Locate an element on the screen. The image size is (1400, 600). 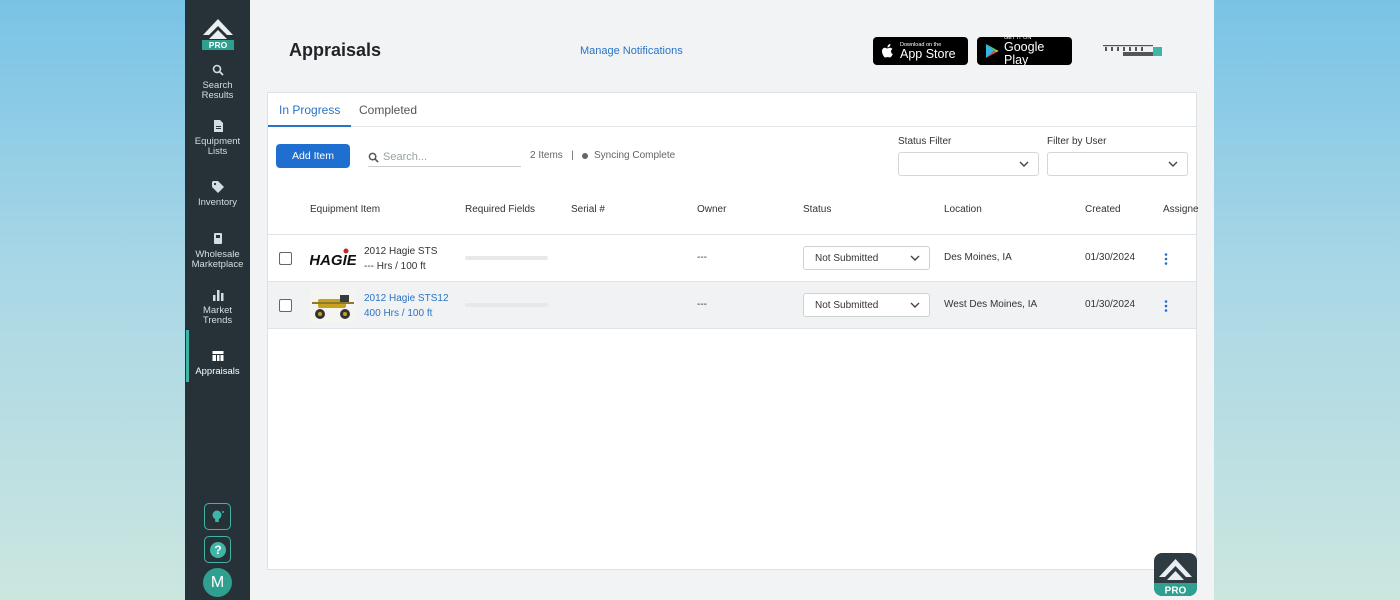
table-icon is located at coordinates (217, 356).